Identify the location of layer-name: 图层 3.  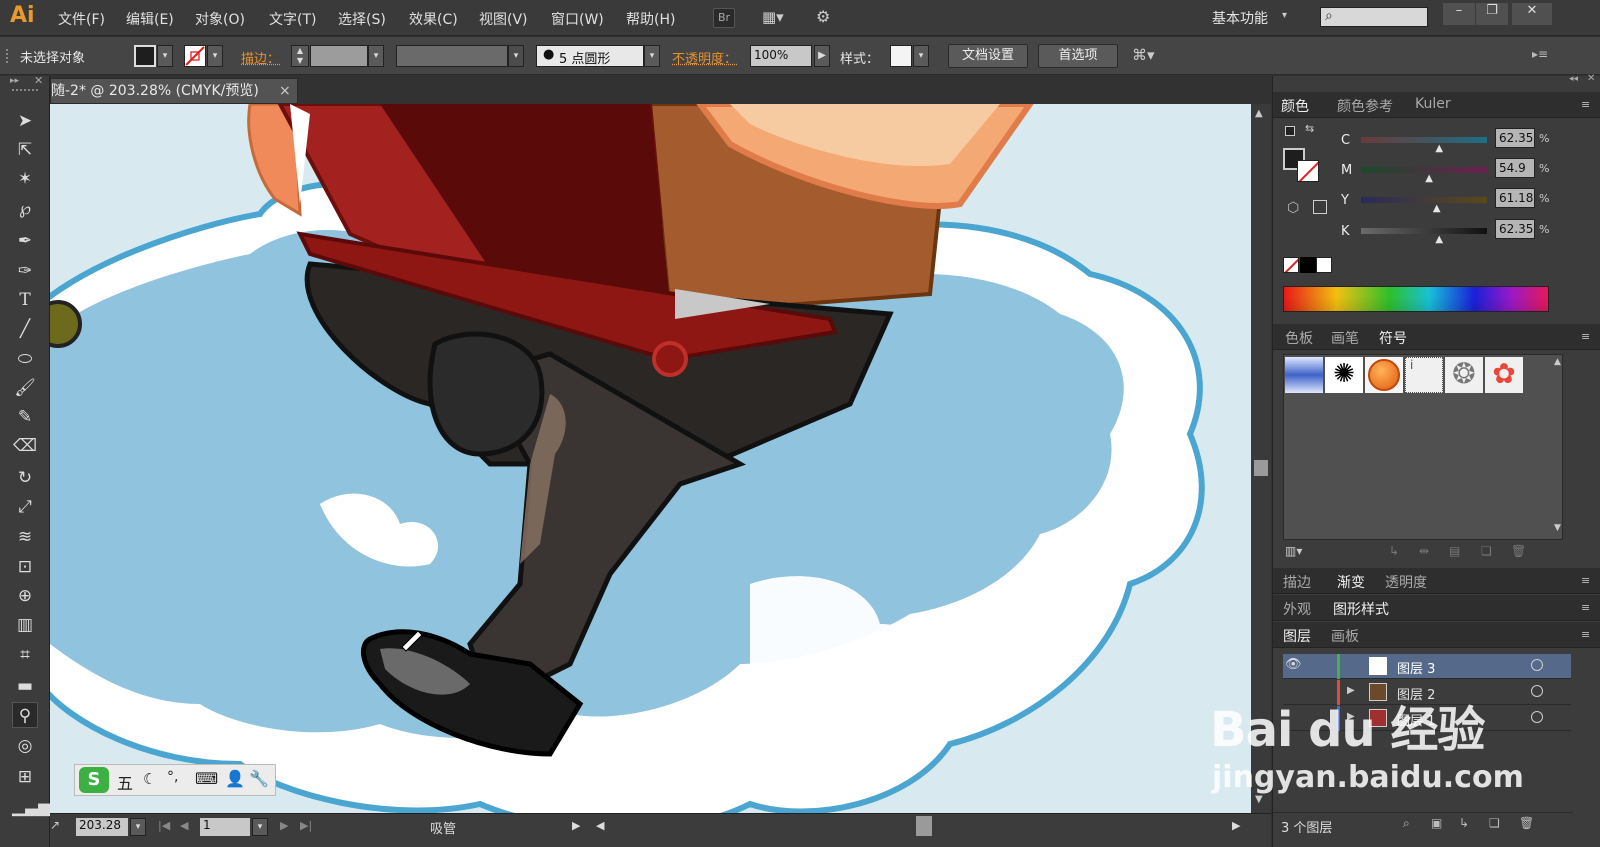
(1416, 667).